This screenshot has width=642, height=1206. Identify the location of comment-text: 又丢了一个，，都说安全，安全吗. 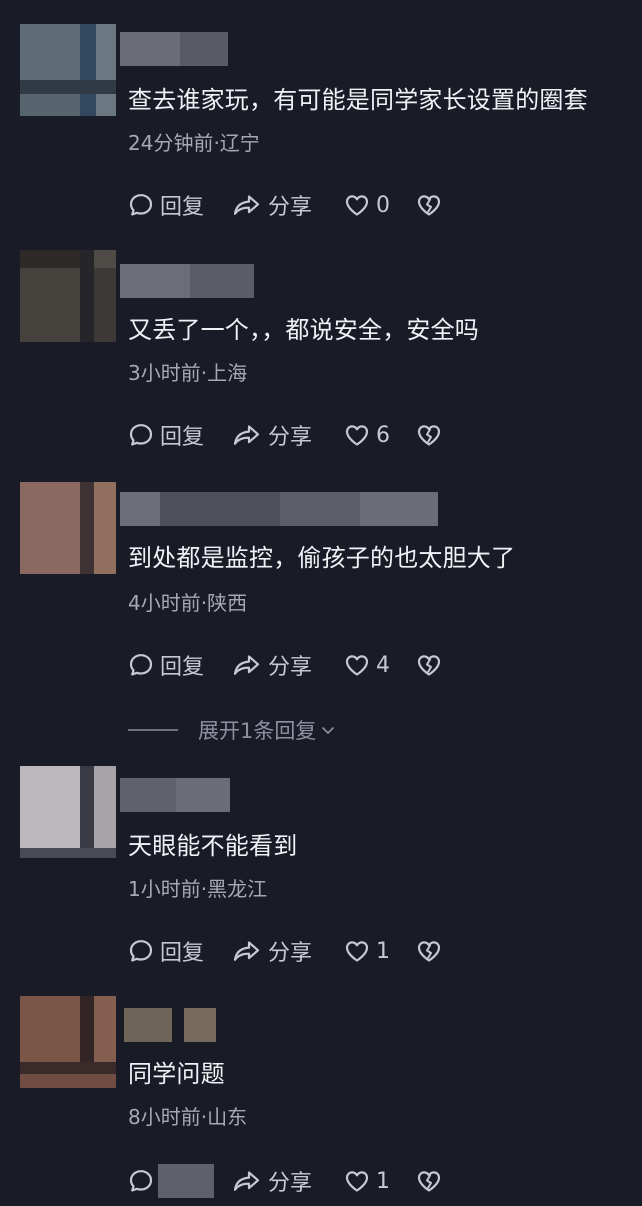
(303, 330).